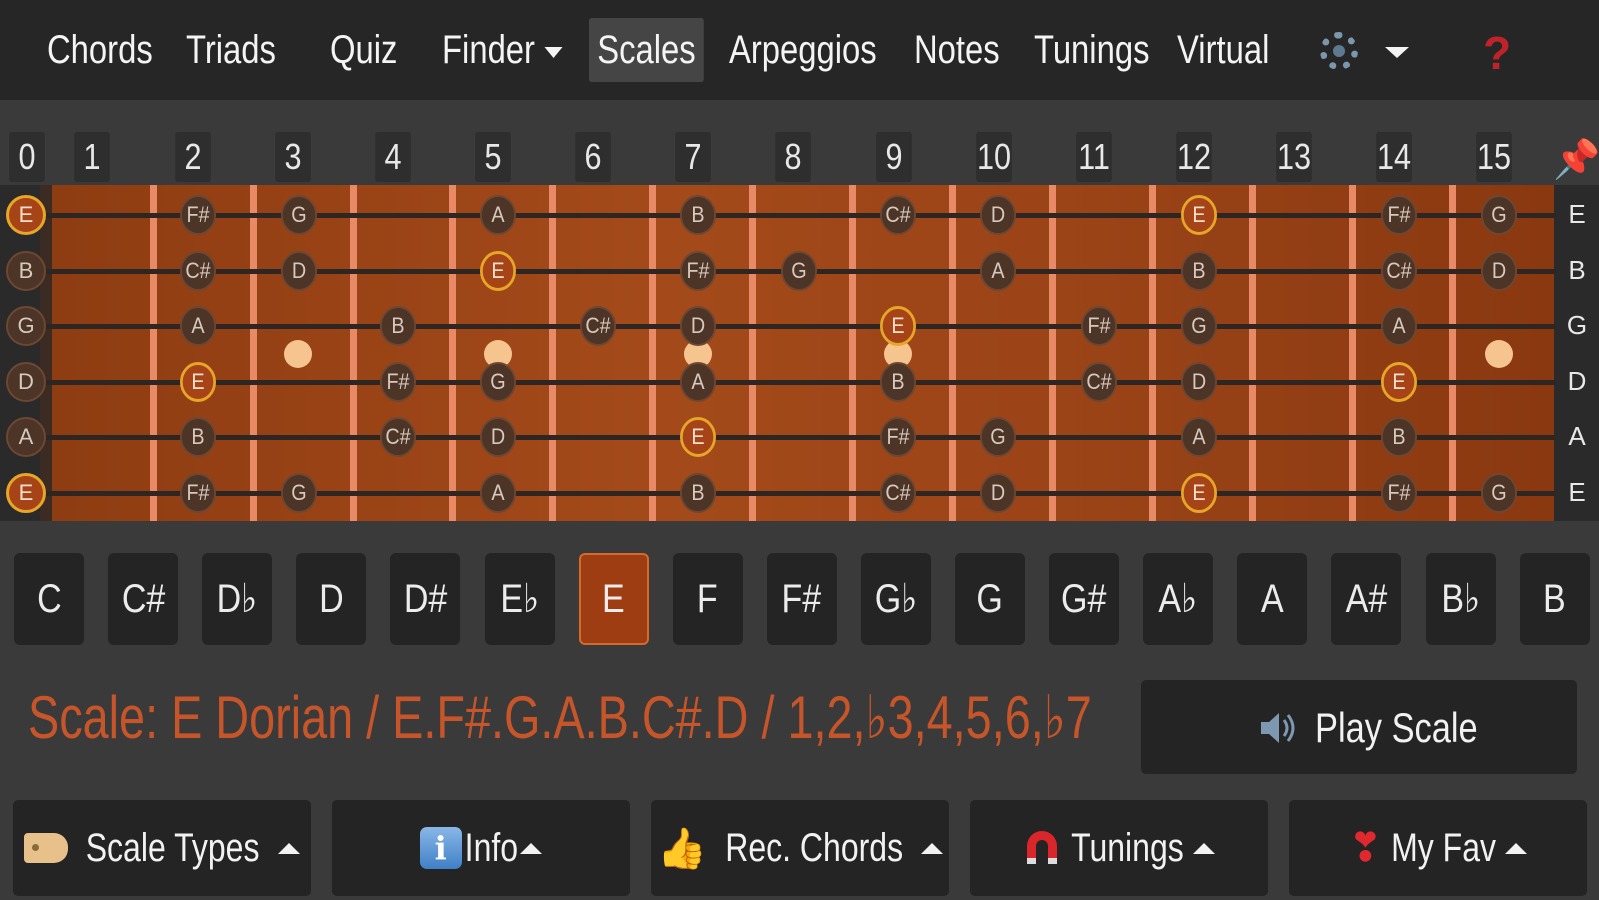  What do you see at coordinates (800, 848) in the screenshot?
I see `tab-rec-chords: 👍 Rec. Chords` at bounding box center [800, 848].